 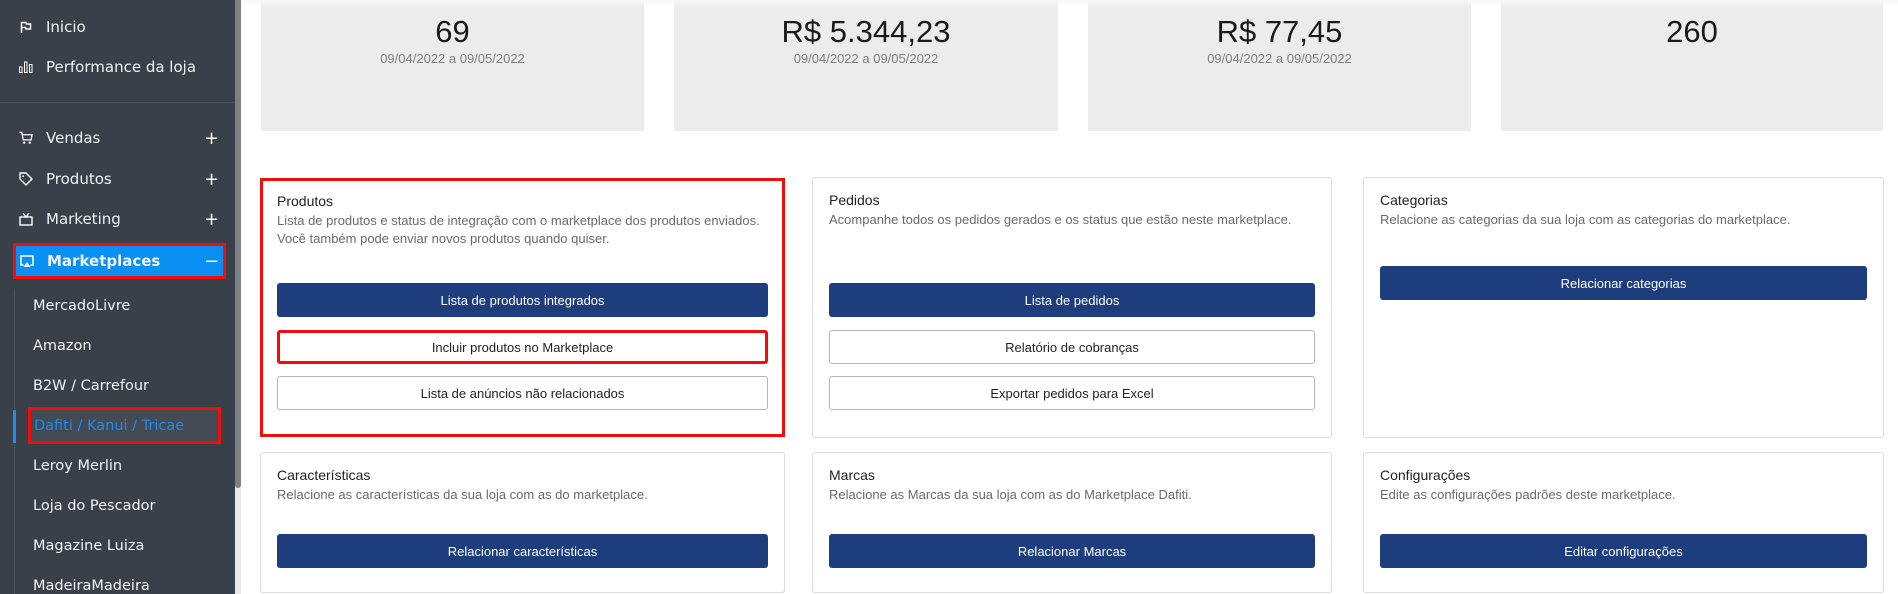 I want to click on stat-card-orders: 69 09/04/2022 a 09/05/2022, so click(x=452, y=65).